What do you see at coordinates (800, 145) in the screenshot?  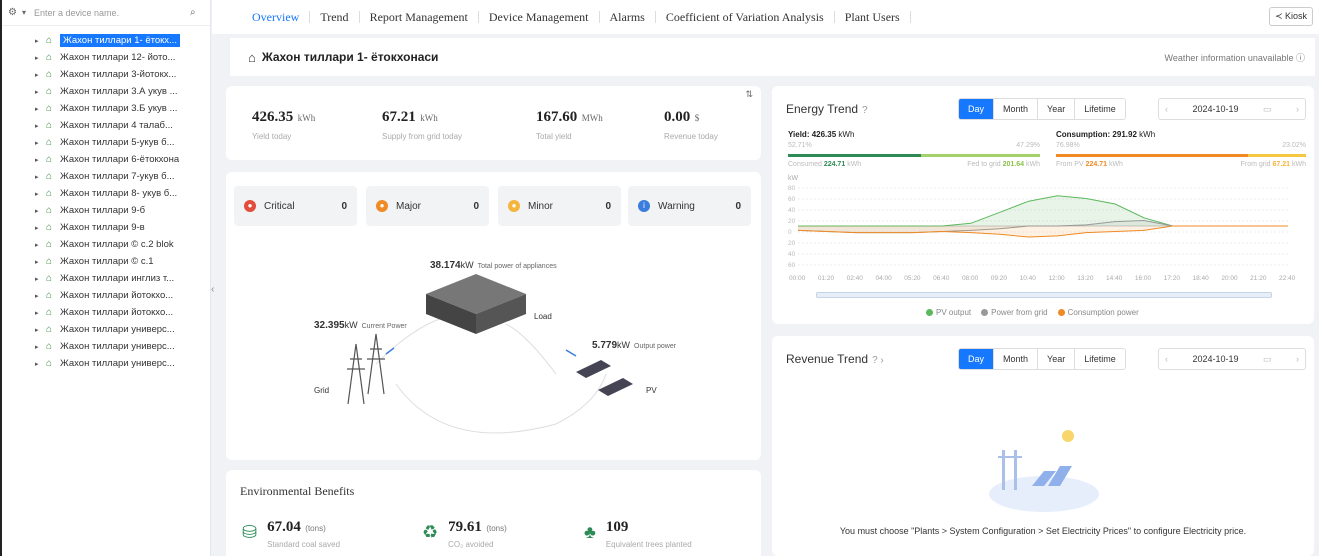 I see `pct-consumed: 52.71%` at bounding box center [800, 145].